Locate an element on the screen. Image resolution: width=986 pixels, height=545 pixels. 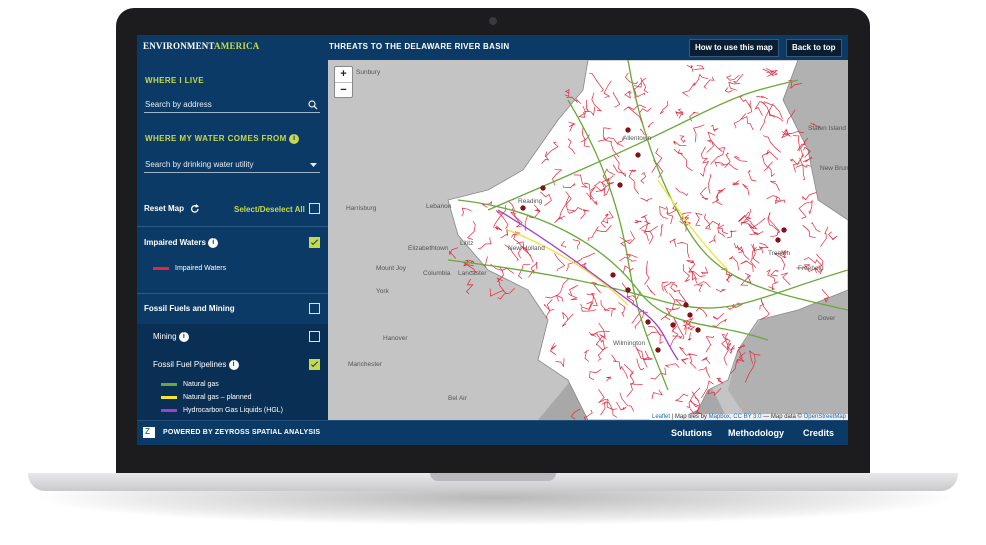
water-source-heading: WHERE MY WATER COMES FROM i is located at coordinates (222, 139).